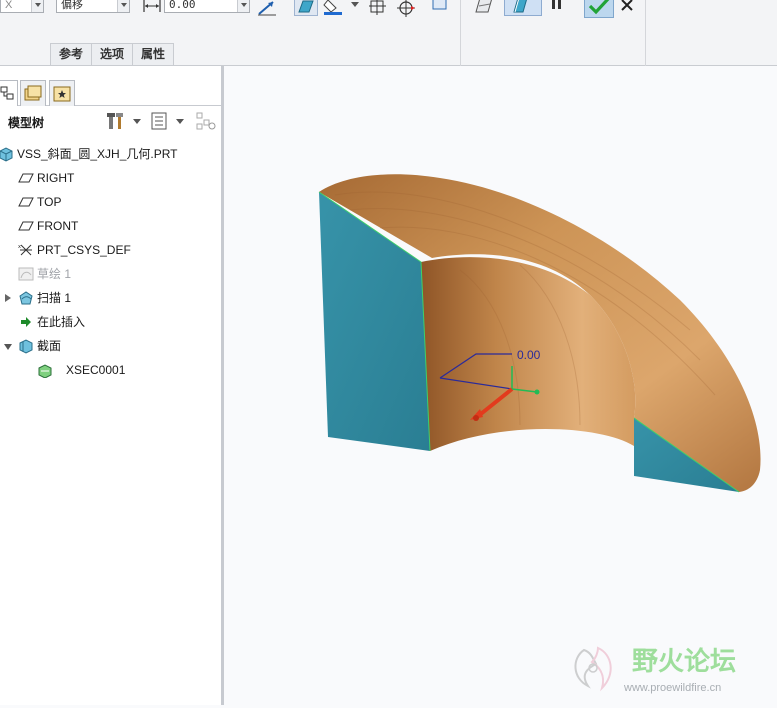 The image size is (777, 708). I want to click on tree-filter-icon, so click(207, 122).